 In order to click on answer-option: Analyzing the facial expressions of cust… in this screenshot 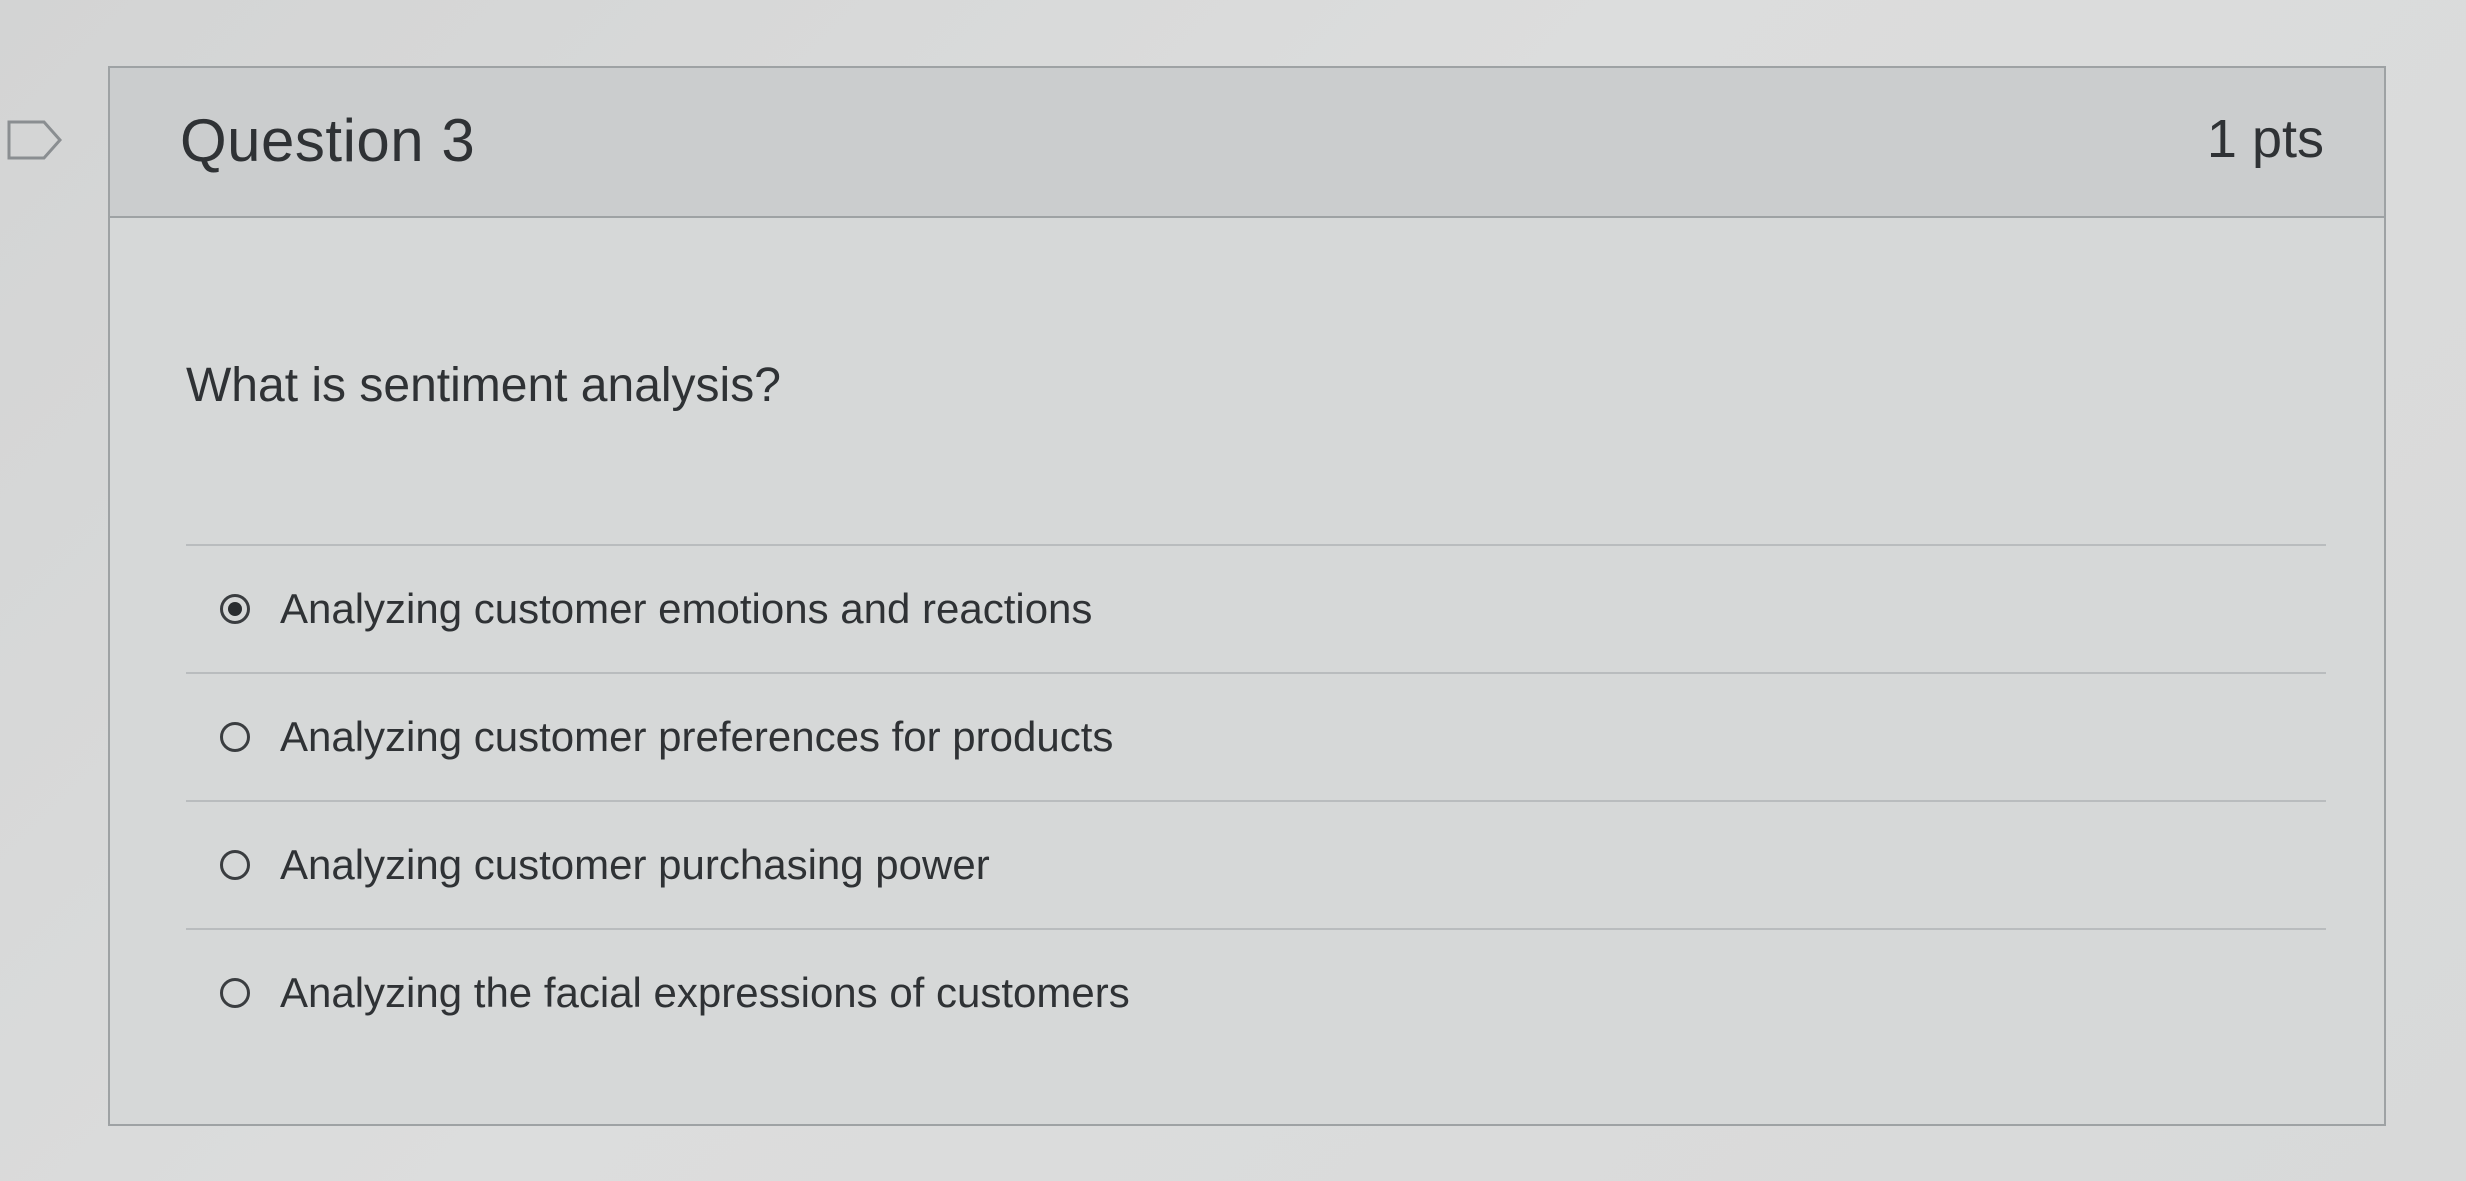, I will do `click(1256, 992)`.